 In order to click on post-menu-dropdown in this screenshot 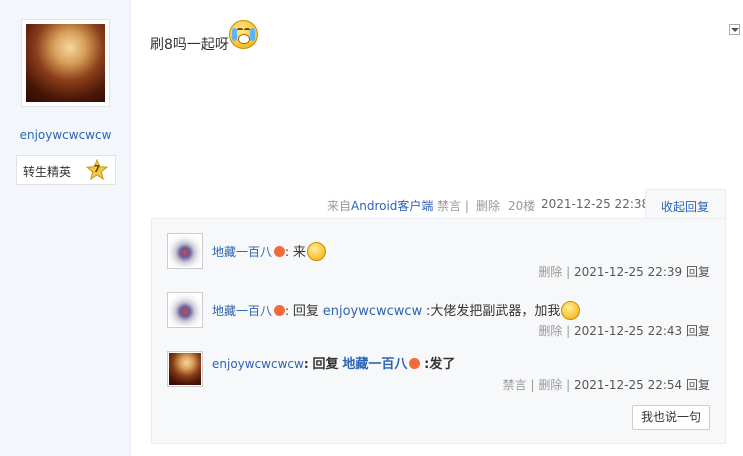, I will do `click(734, 29)`.